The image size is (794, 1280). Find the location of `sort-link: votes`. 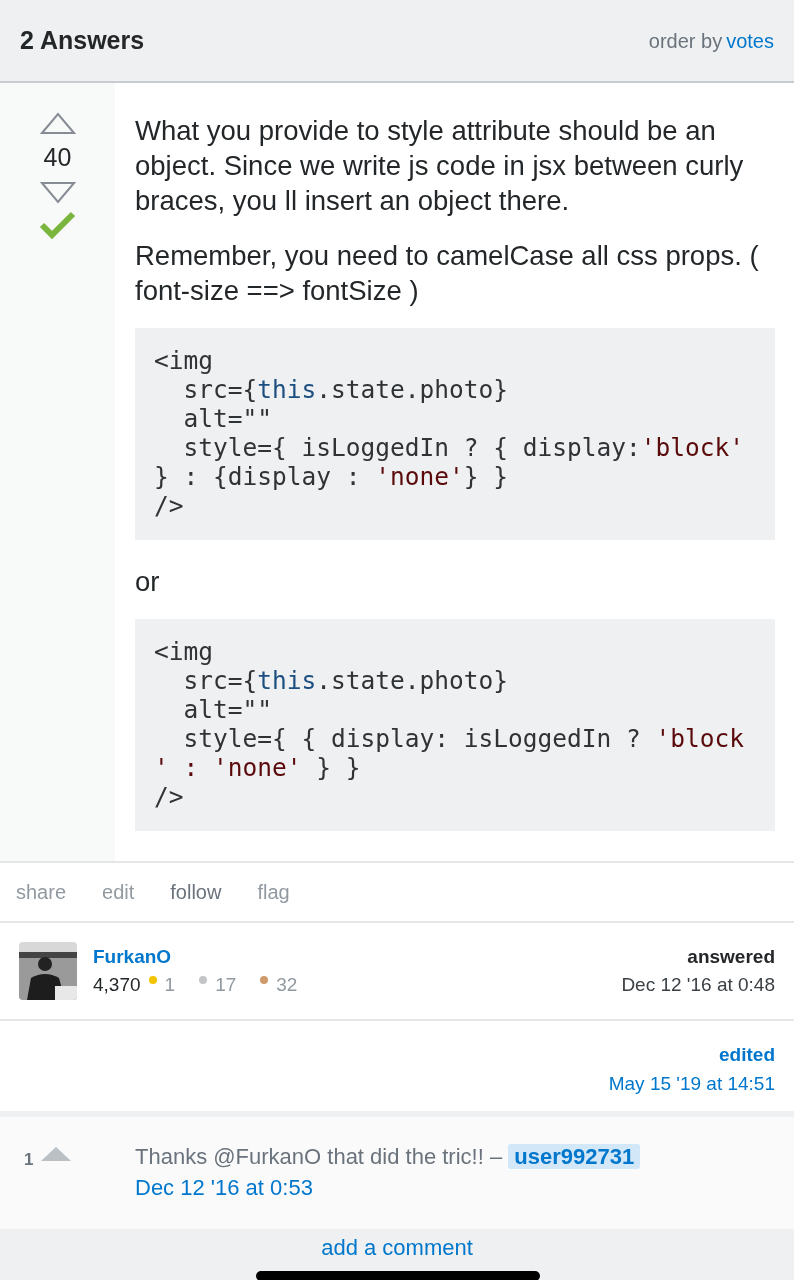

sort-link: votes is located at coordinates (750, 40).